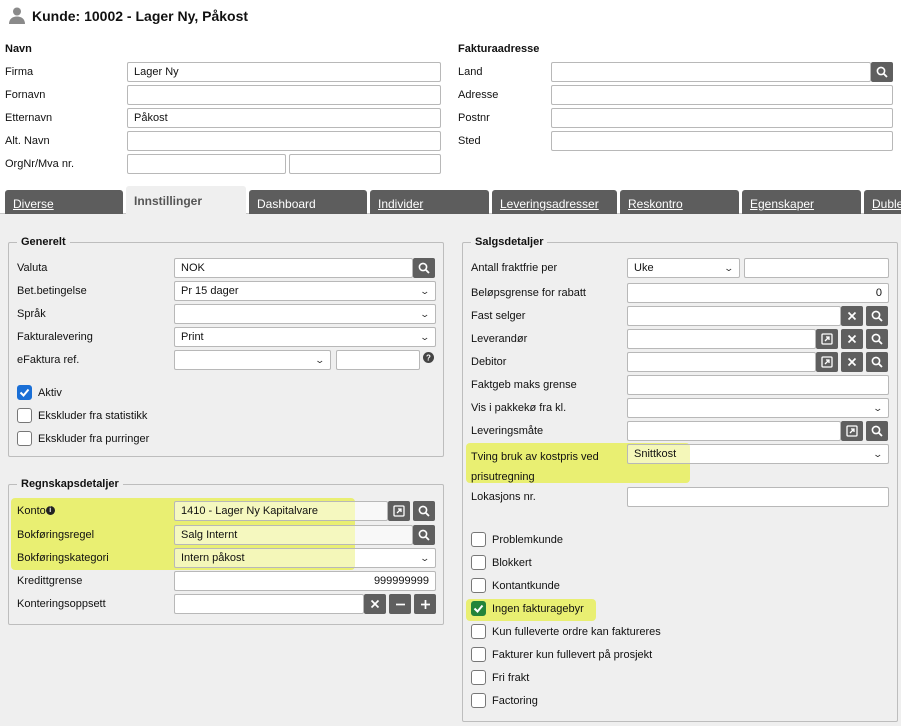 This screenshot has height=726, width=901. I want to click on debitor-open-button, so click(827, 362).